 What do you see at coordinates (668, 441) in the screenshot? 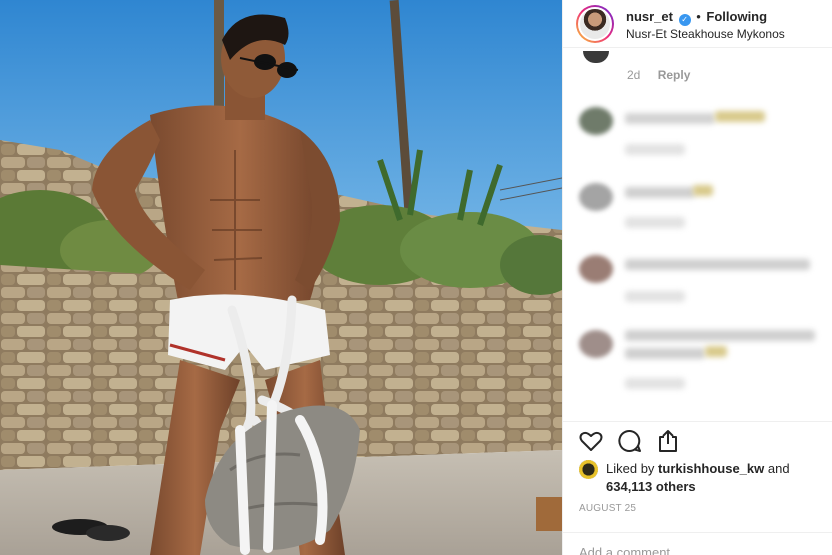
I see `share-icon` at bounding box center [668, 441].